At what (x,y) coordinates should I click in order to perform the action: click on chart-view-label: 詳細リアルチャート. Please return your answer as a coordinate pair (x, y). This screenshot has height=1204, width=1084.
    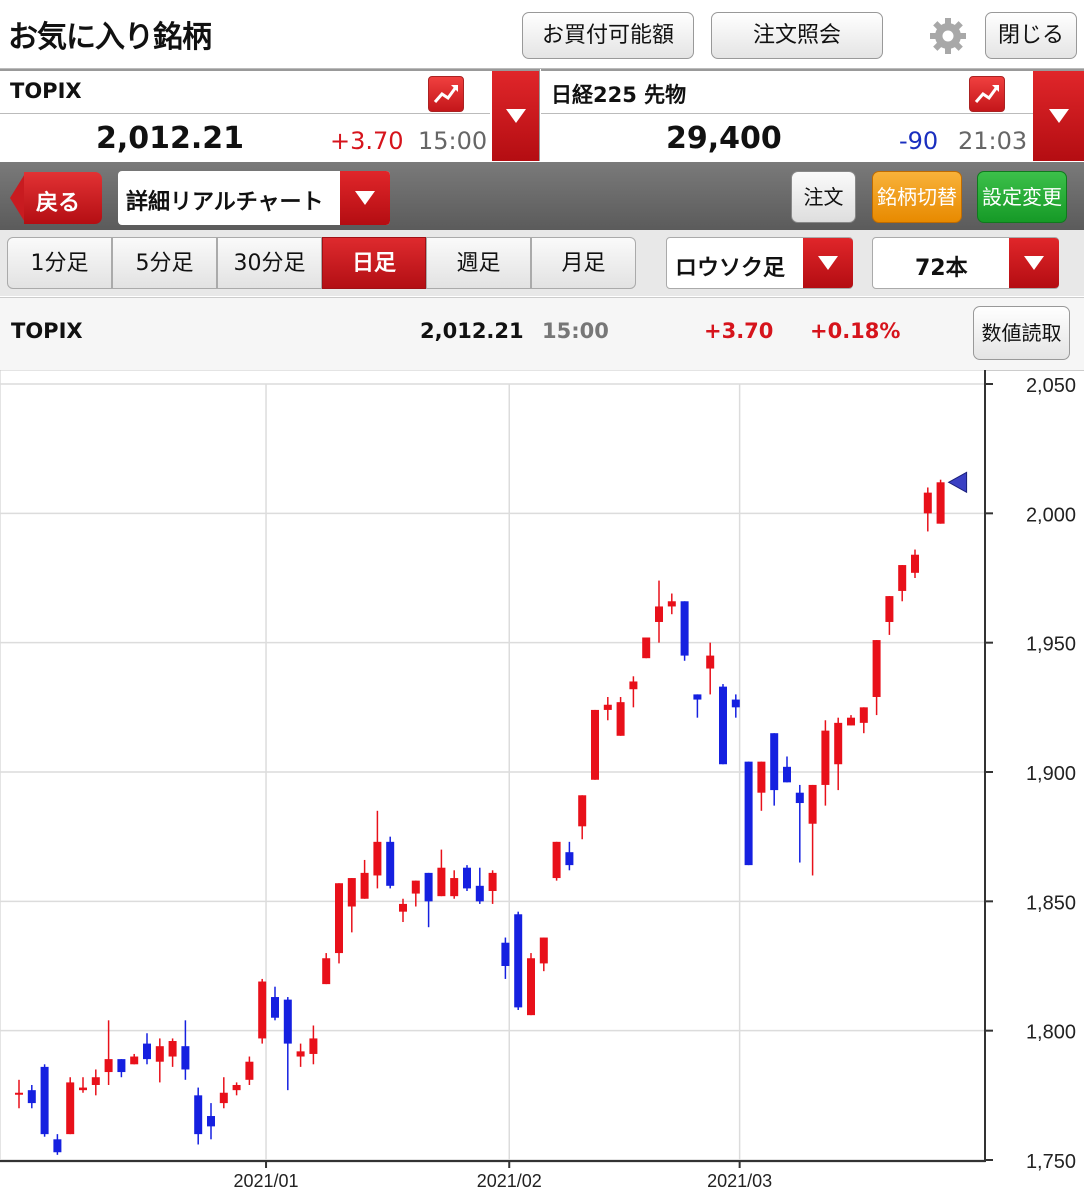
    Looking at the image, I should click on (225, 202).